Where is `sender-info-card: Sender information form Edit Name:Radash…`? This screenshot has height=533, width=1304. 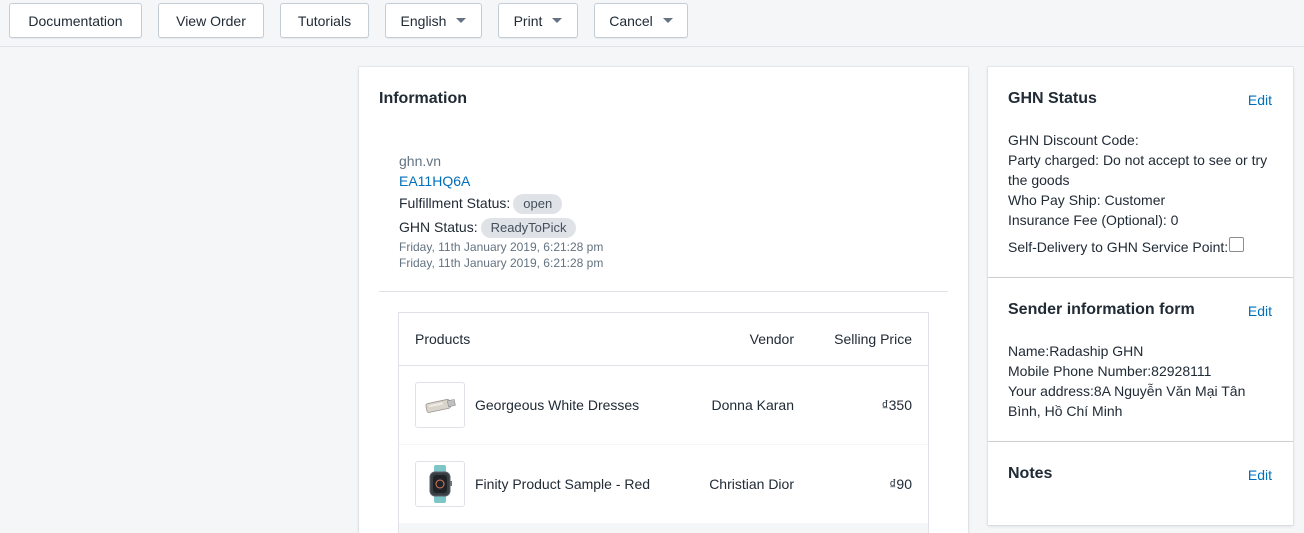
sender-info-card: Sender information form Edit Name:Radash… is located at coordinates (1140, 359).